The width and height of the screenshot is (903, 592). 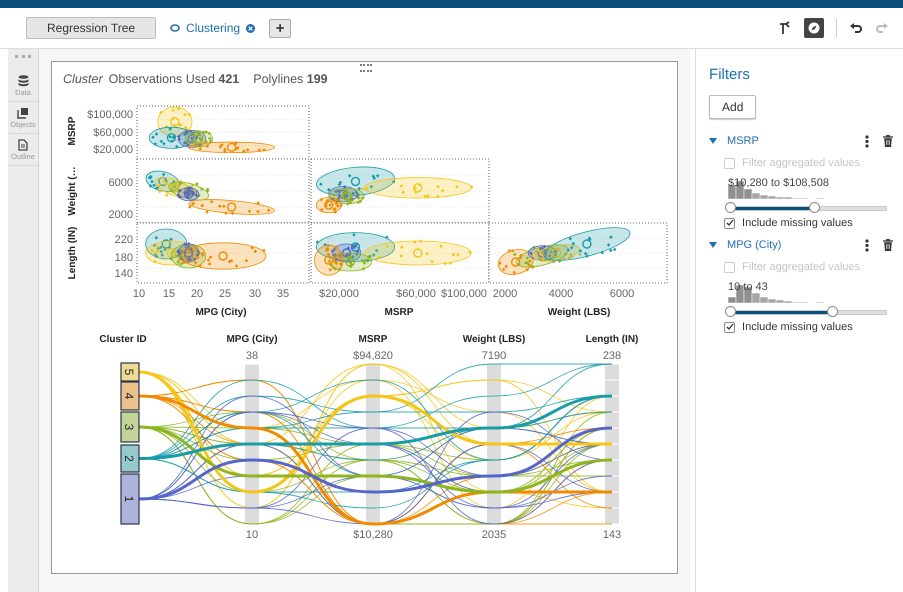 I want to click on panel-title: Filters, so click(x=730, y=74).